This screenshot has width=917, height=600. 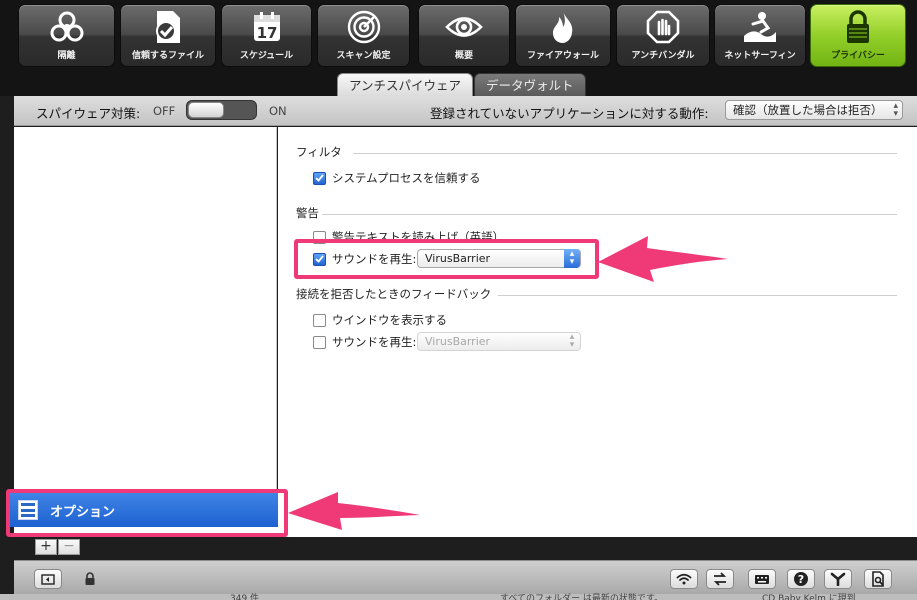 What do you see at coordinates (581, 597) in the screenshot?
I see `background-text: すべてのフォルダー は最新の状態です。` at bounding box center [581, 597].